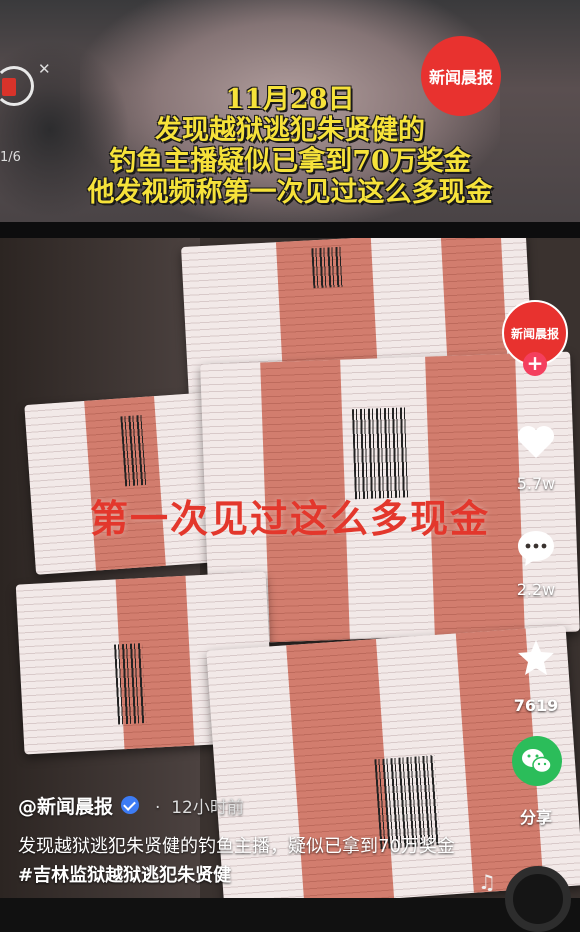 The image size is (580, 932). Describe the element at coordinates (290, 192) in the screenshot. I see `headline-line-4: 他发视频称第一次见过这么多现金` at that location.